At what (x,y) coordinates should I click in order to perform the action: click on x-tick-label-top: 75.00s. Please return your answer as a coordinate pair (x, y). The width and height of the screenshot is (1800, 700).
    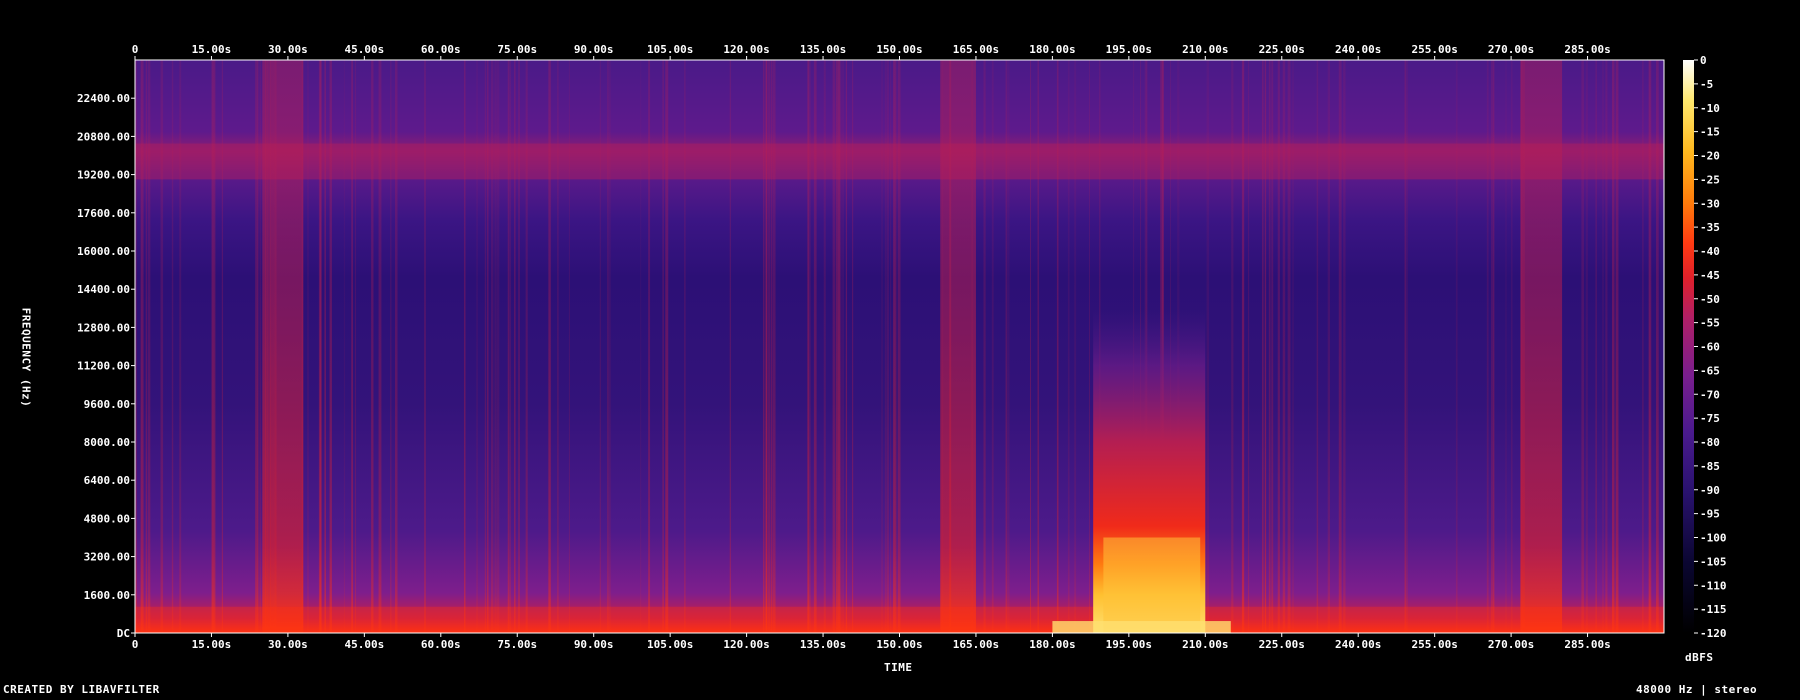
    Looking at the image, I should click on (517, 49).